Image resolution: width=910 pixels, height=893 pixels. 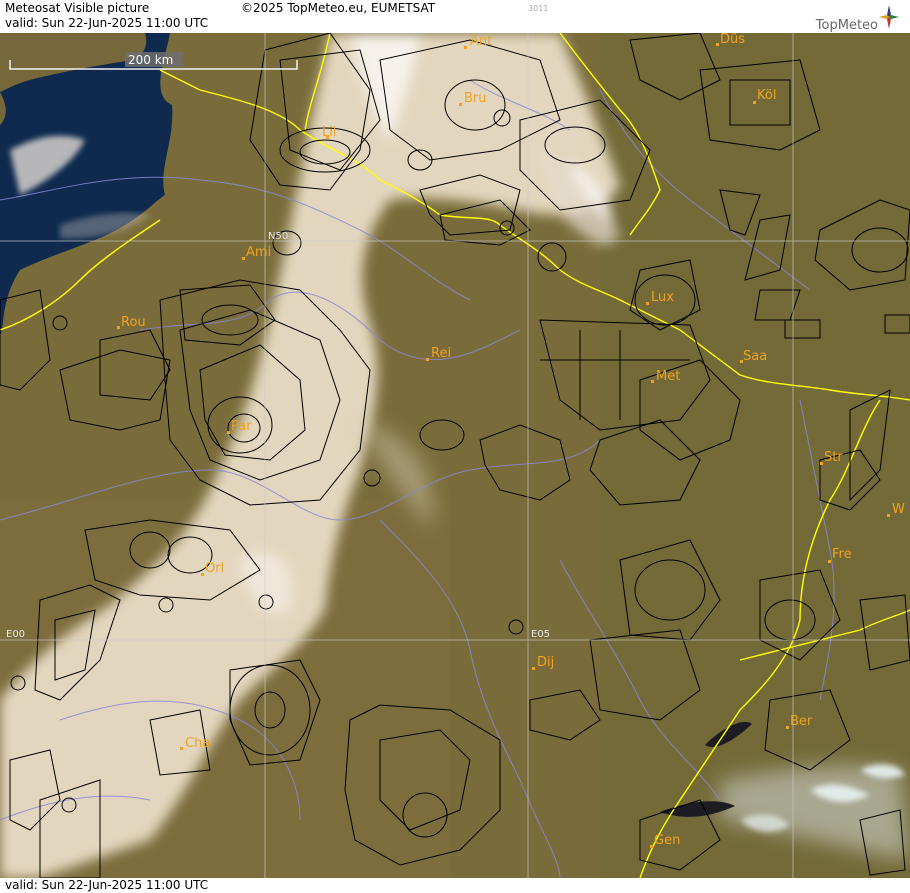 What do you see at coordinates (889, 17) in the screenshot?
I see `compass-icon` at bounding box center [889, 17].